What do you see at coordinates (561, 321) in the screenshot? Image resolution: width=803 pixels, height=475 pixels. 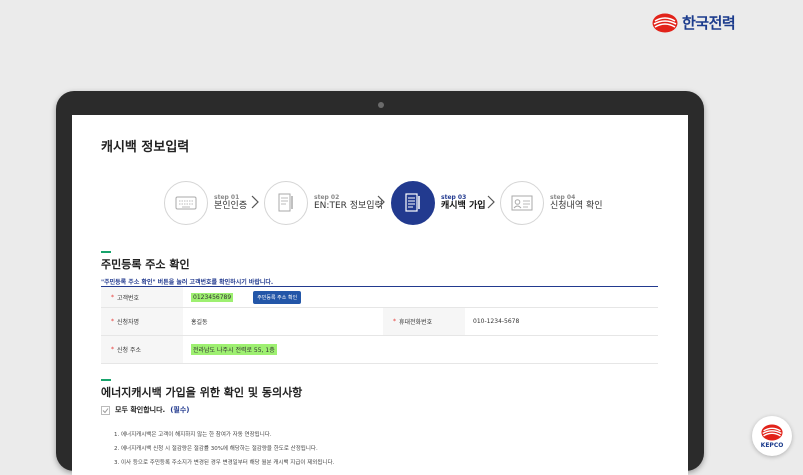 I see `phone-value-cell: 010-1234-5678` at bounding box center [561, 321].